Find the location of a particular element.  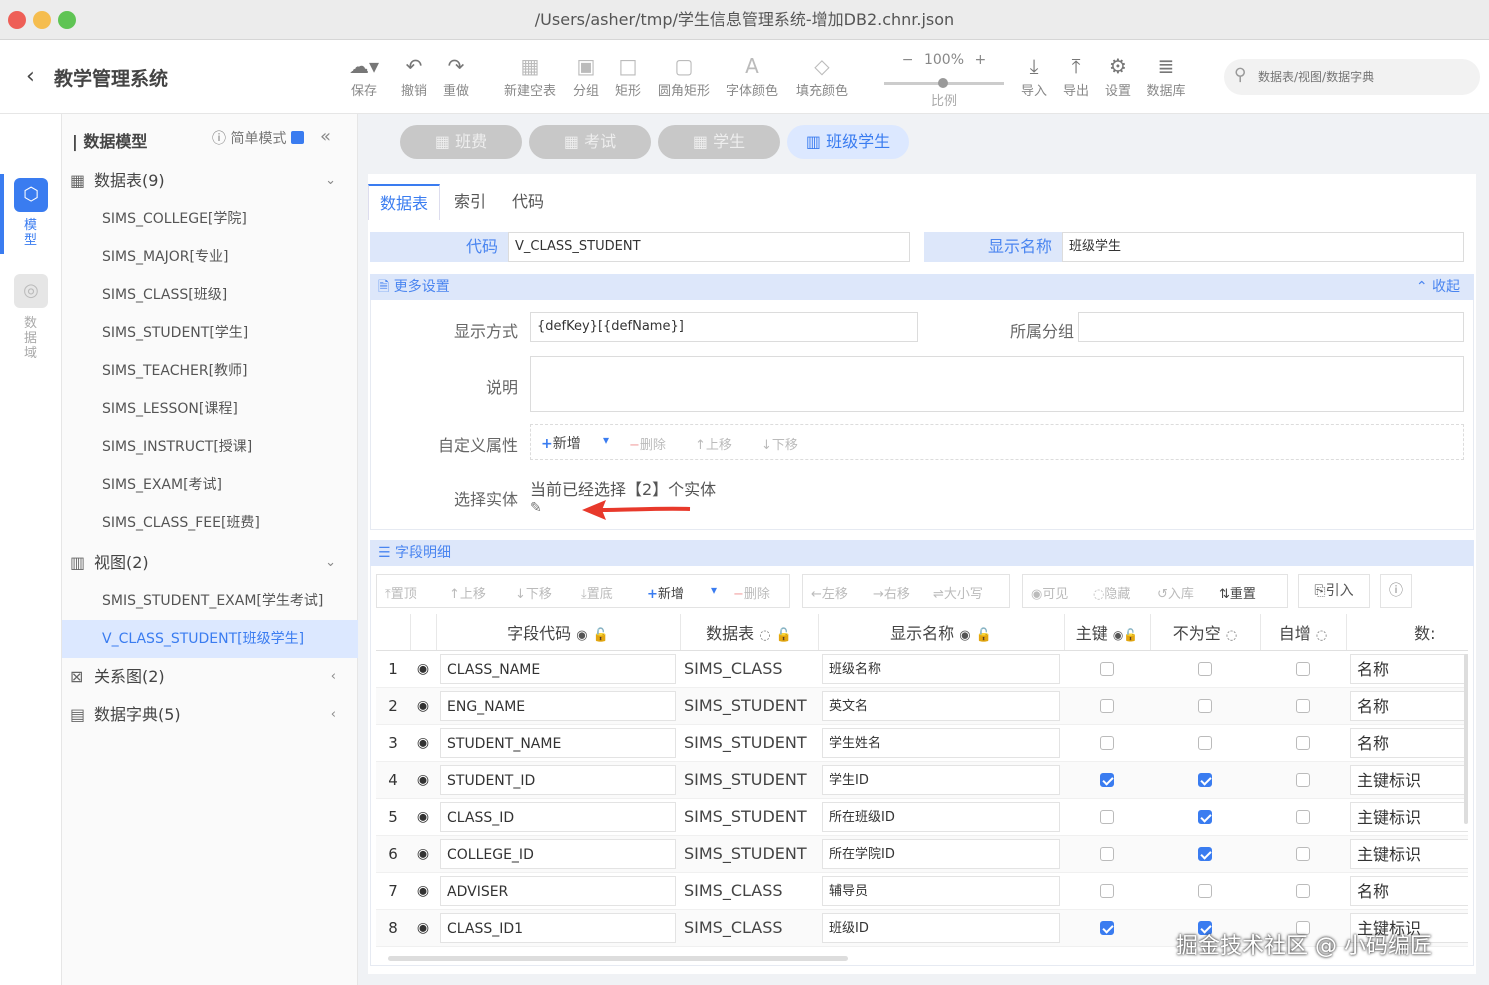

display-name-input: 所在学院ID is located at coordinates (941, 853).